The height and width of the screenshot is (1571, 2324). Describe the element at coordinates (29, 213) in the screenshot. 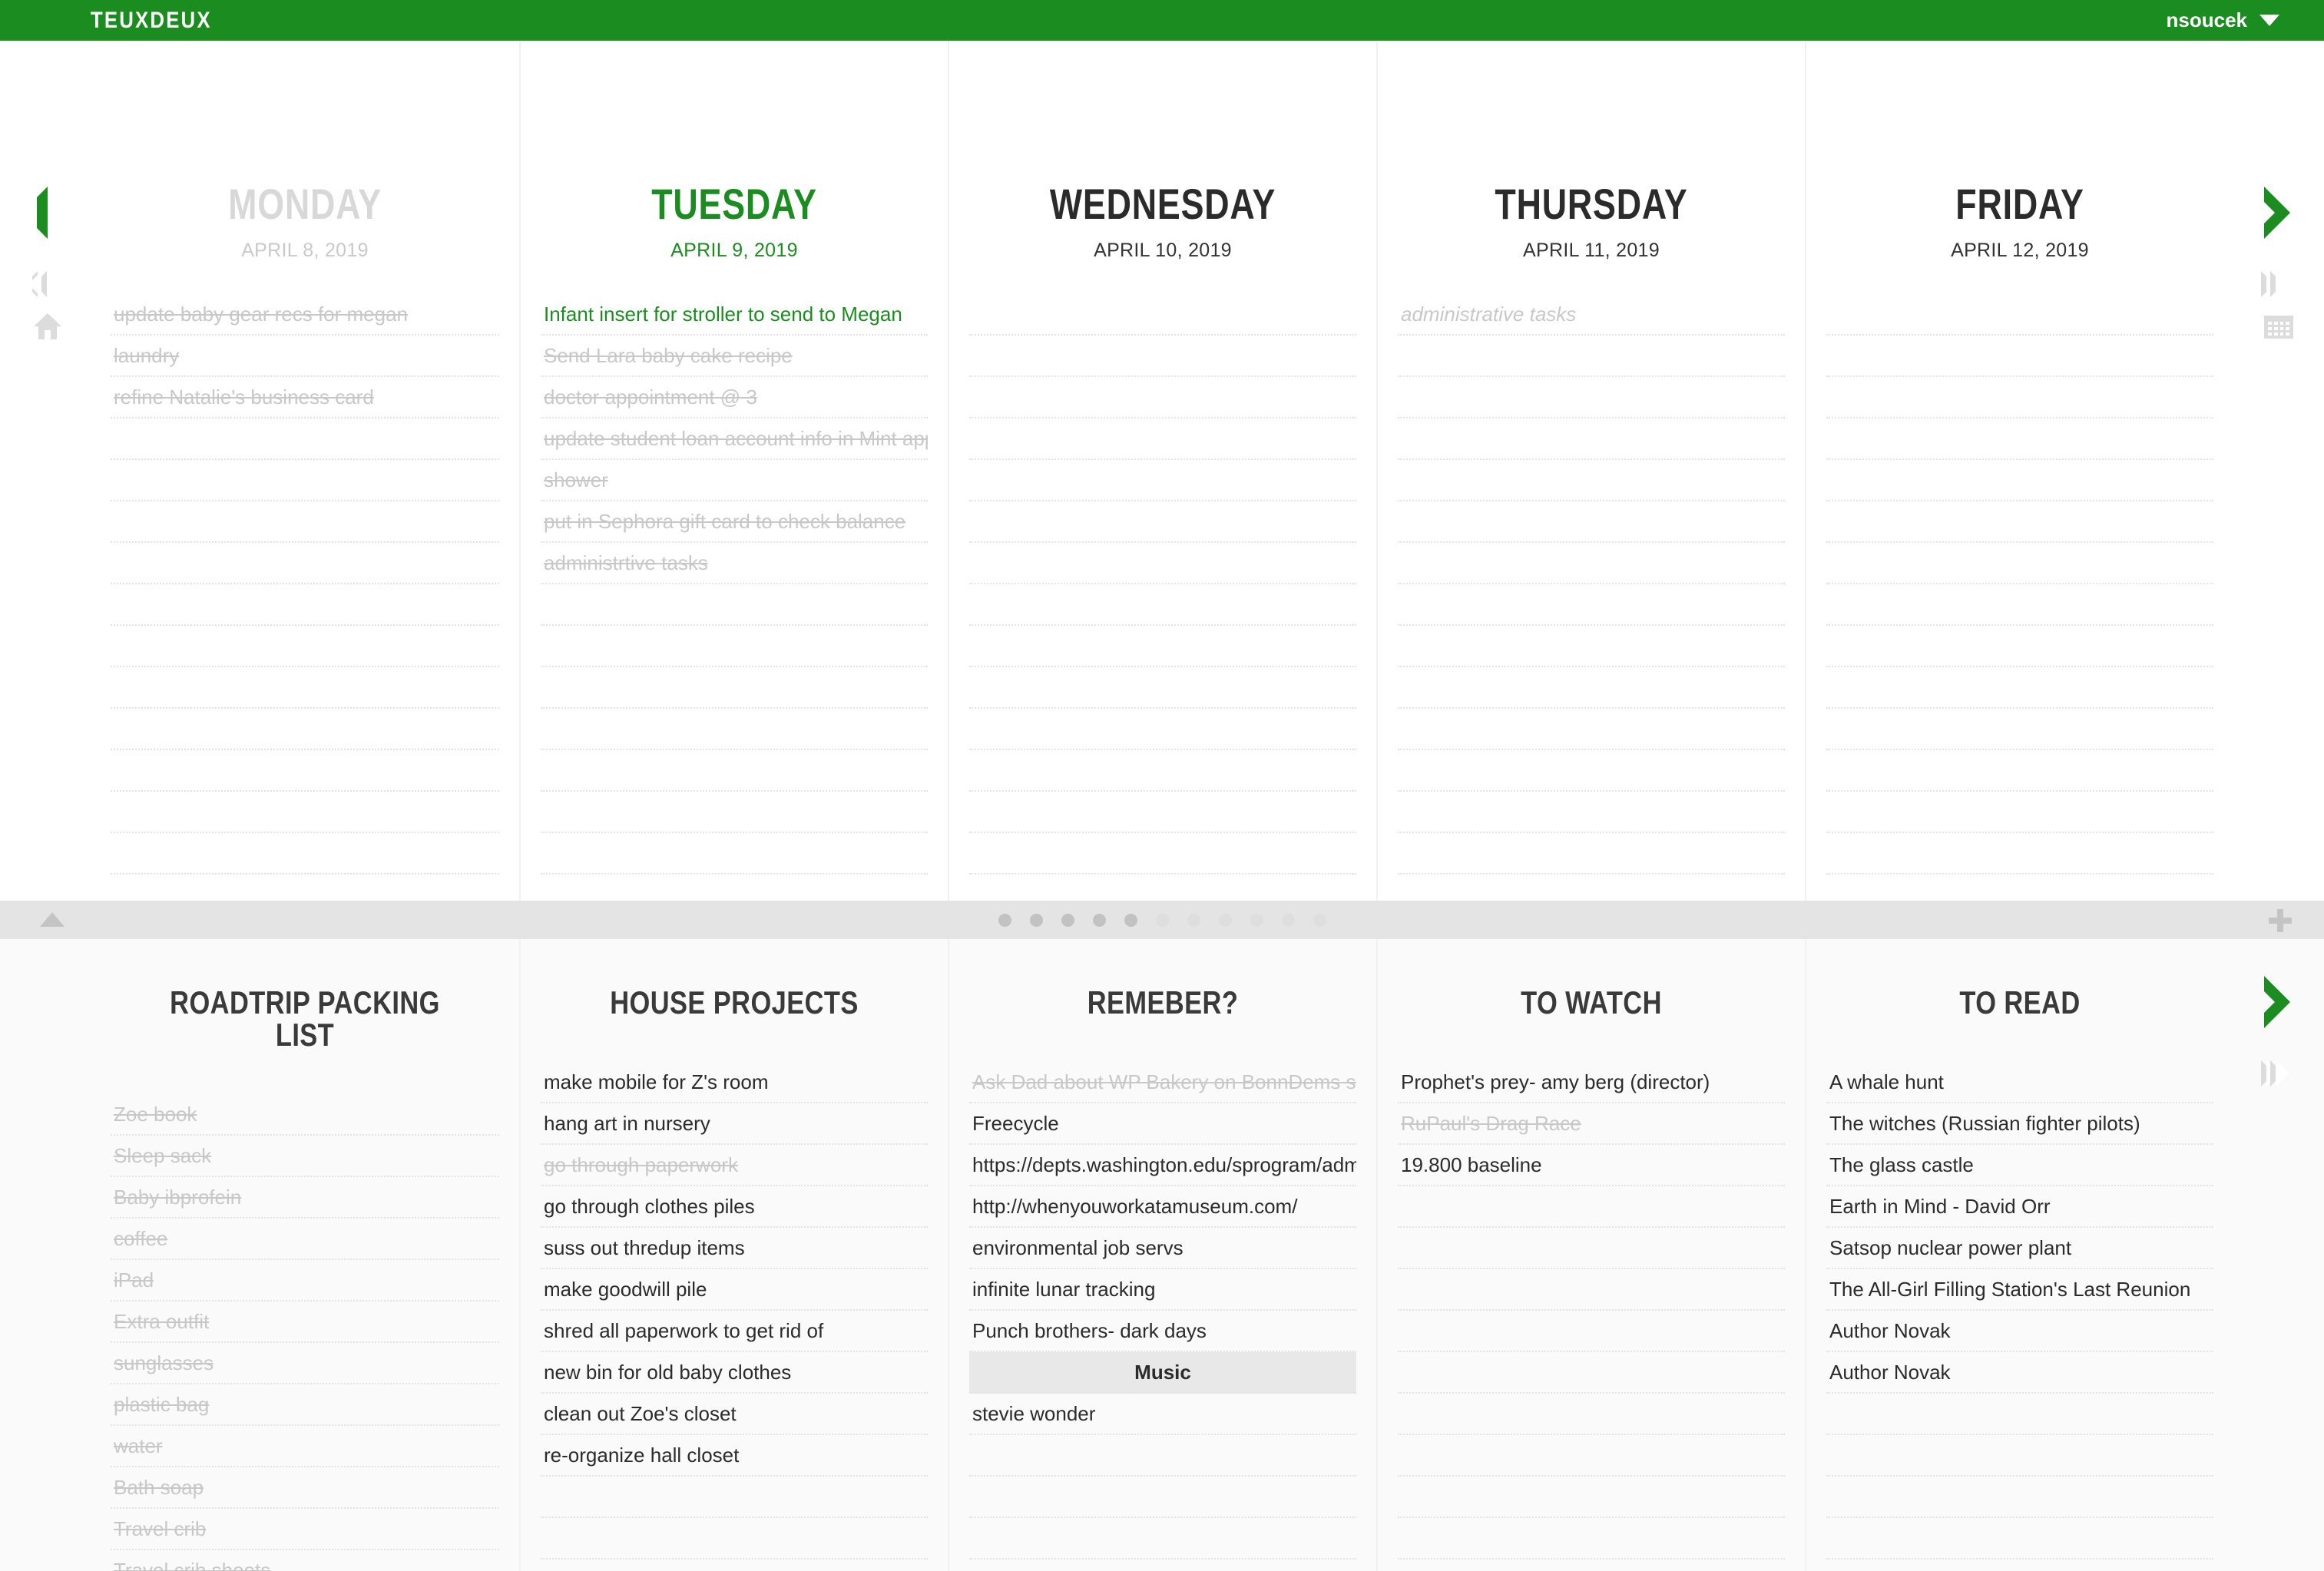

I see `prev-week-button` at that location.